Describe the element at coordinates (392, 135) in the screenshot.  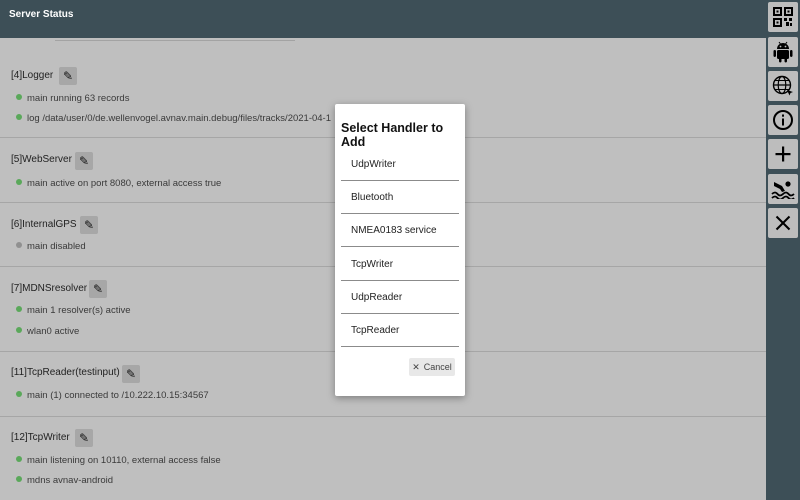
I see `dialog-title: Select Handler to Add` at that location.